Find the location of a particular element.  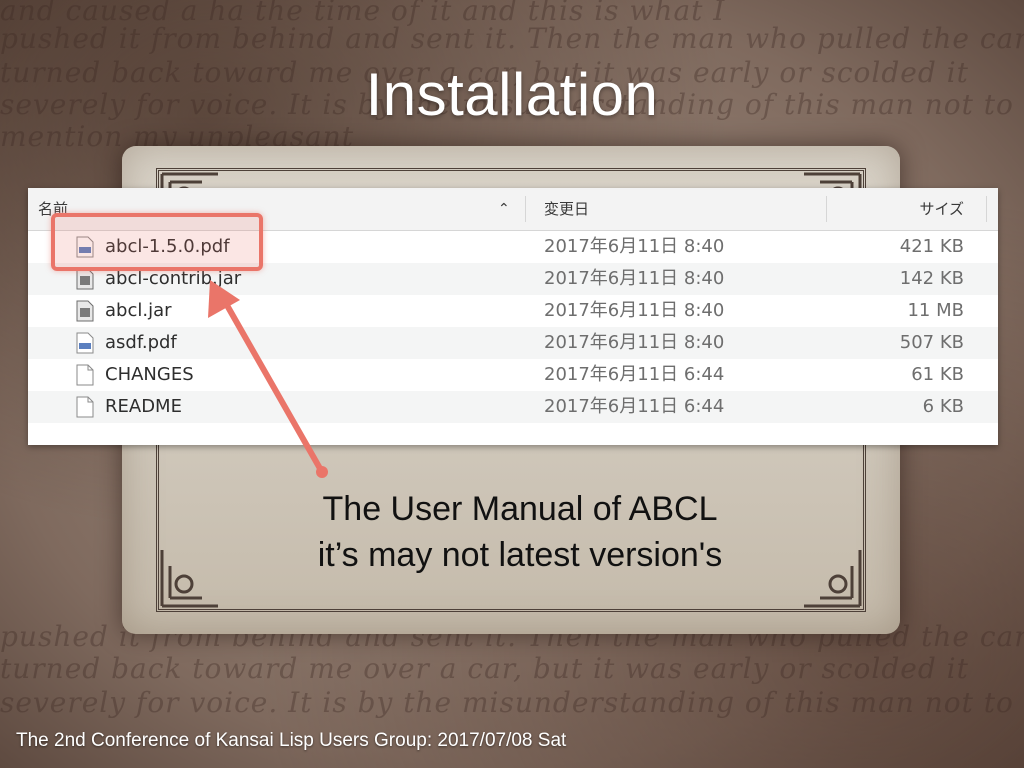

file-row: abcl.jar 2017年6月11日 8:40 11 MB is located at coordinates (513, 311).